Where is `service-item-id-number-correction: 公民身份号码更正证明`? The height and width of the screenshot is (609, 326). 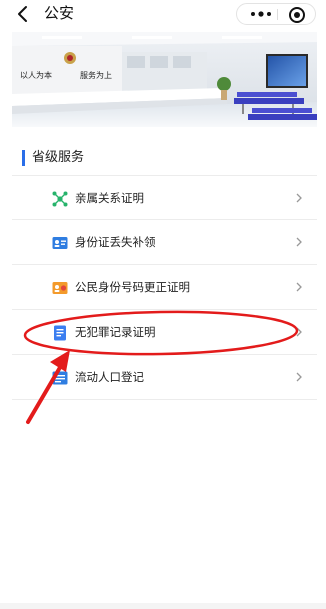
service-item-id-number-correction: 公民身份号码更正证明 is located at coordinates (164, 287).